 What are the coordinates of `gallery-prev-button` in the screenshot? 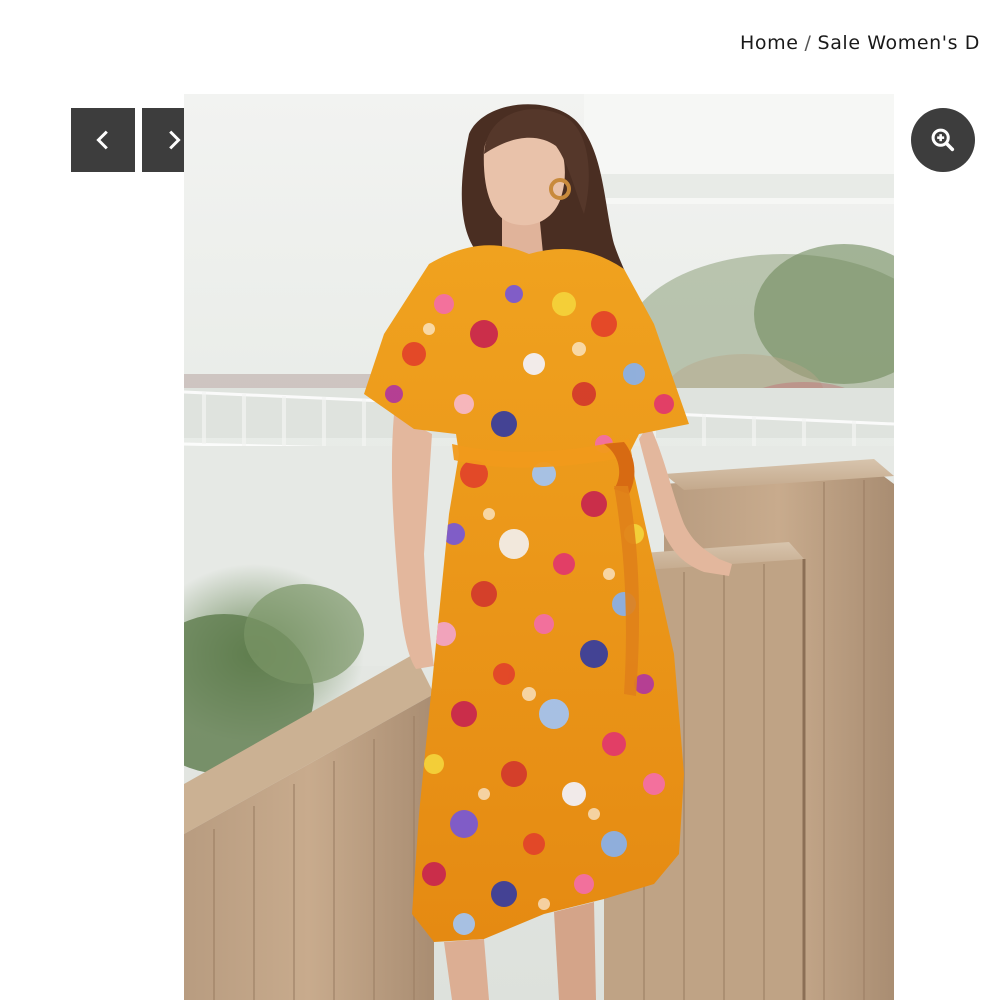 It's located at (103, 140).